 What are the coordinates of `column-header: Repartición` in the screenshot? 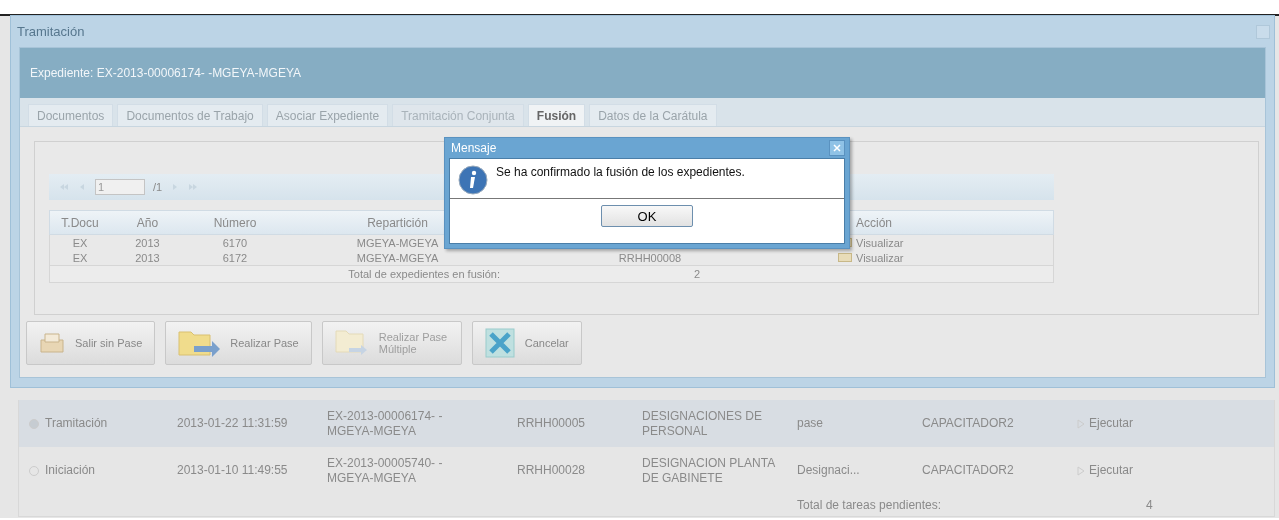 It's located at (397, 222).